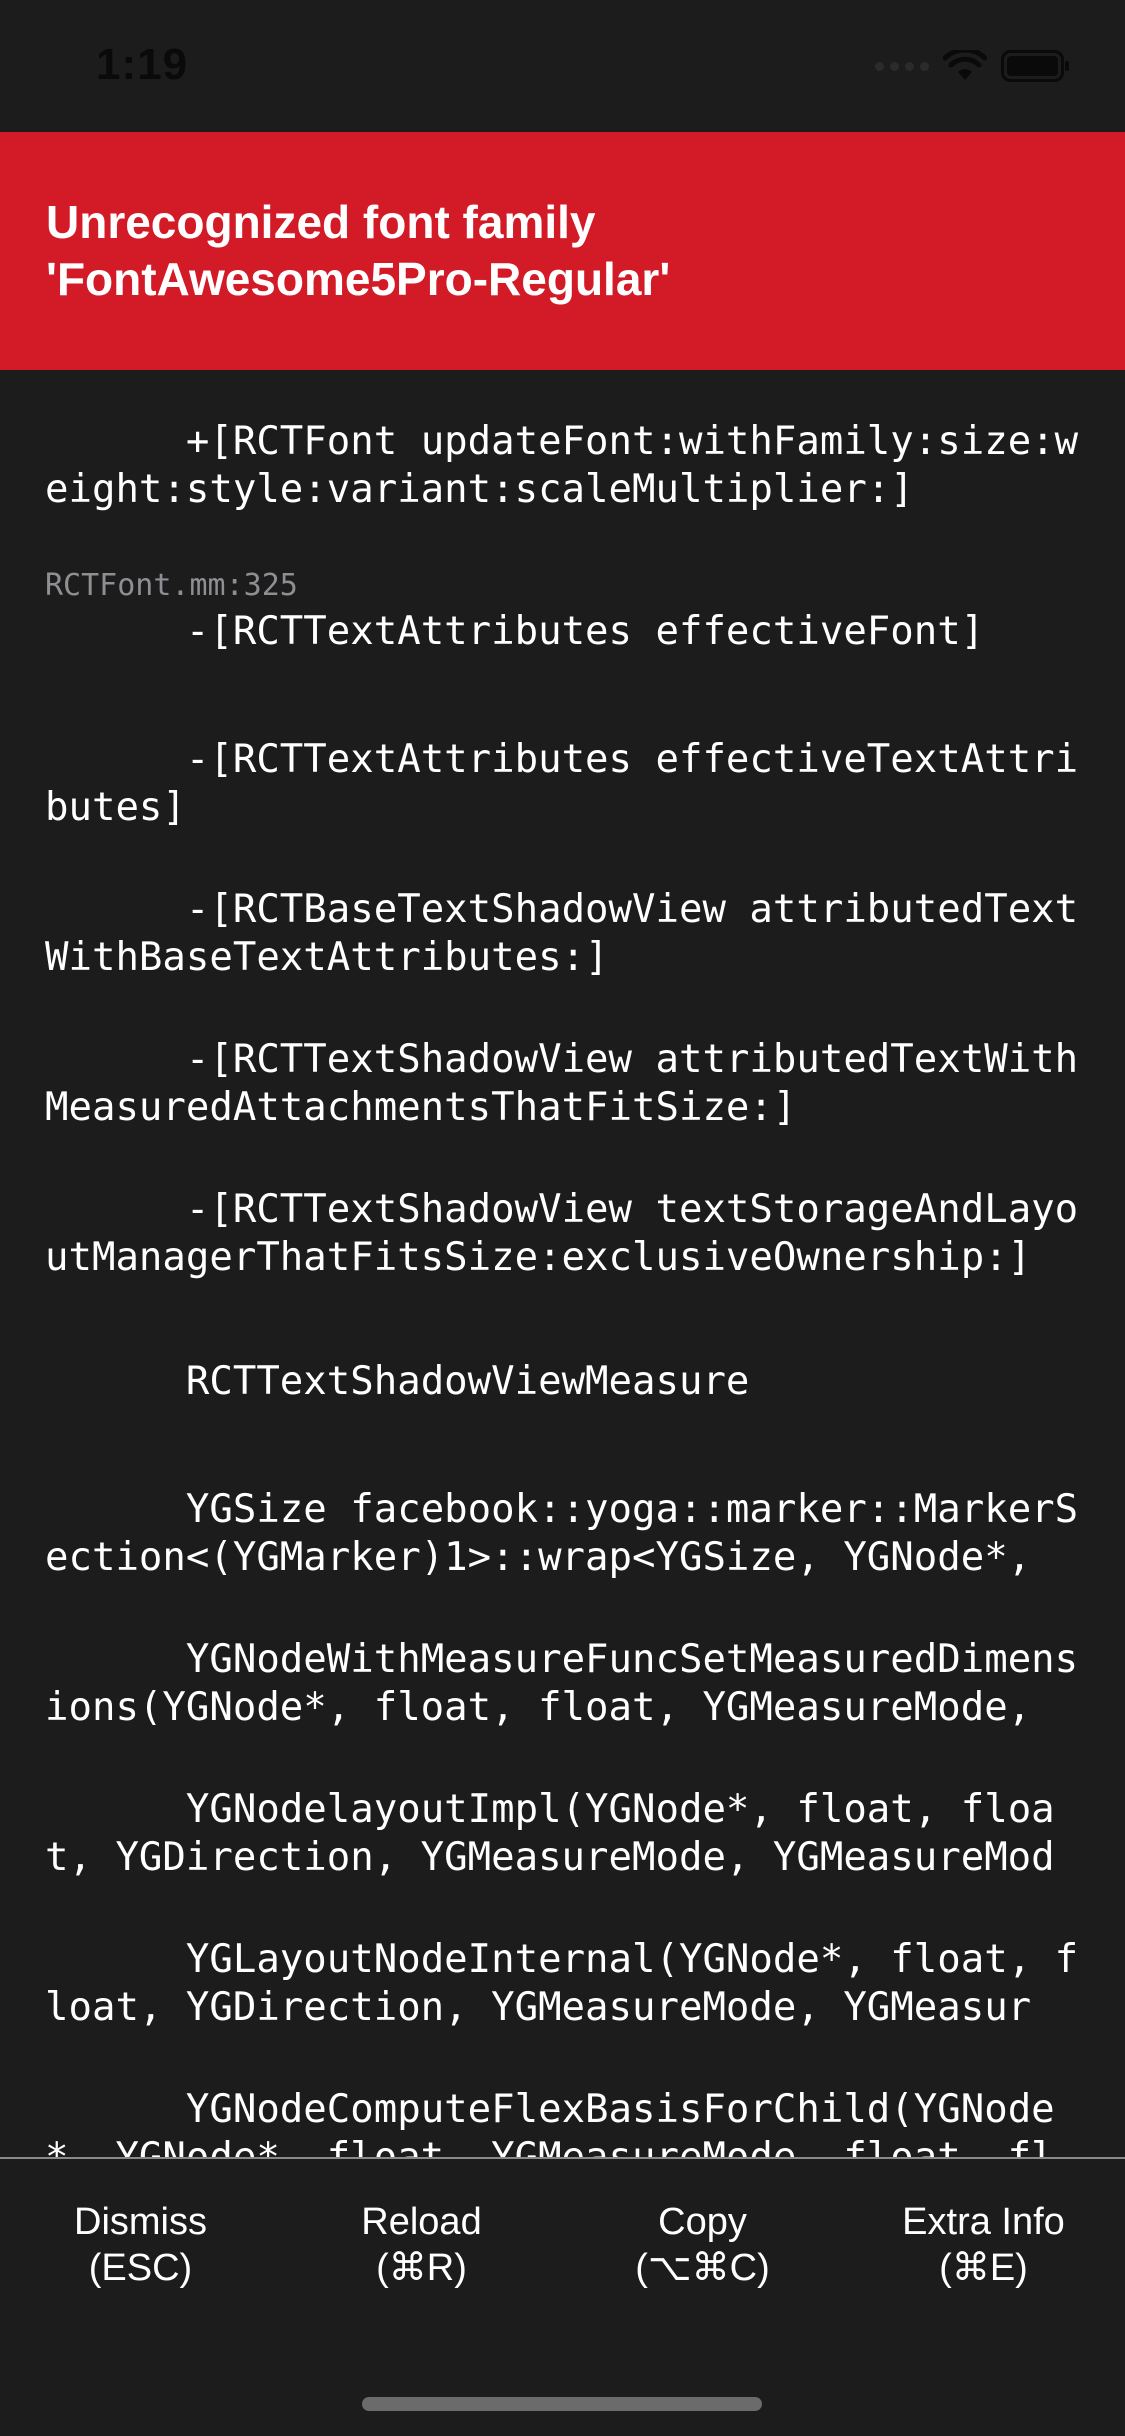  What do you see at coordinates (983, 2268) in the screenshot?
I see `extra-info-button-shortcut: (⌘E)` at bounding box center [983, 2268].